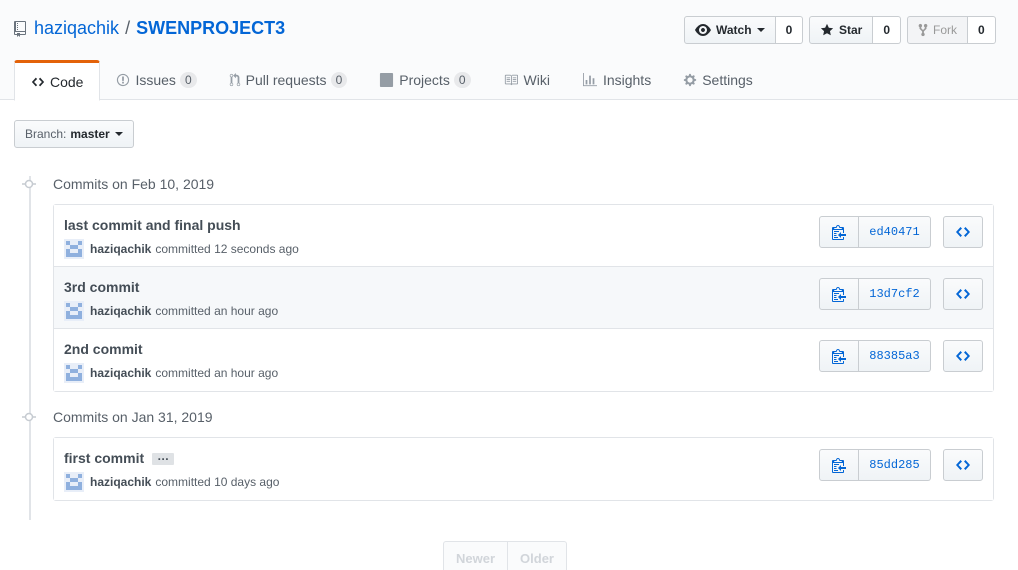 Image resolution: width=1018 pixels, height=570 pixels. Describe the element at coordinates (945, 30) in the screenshot. I see `fork-label: Fork` at that location.